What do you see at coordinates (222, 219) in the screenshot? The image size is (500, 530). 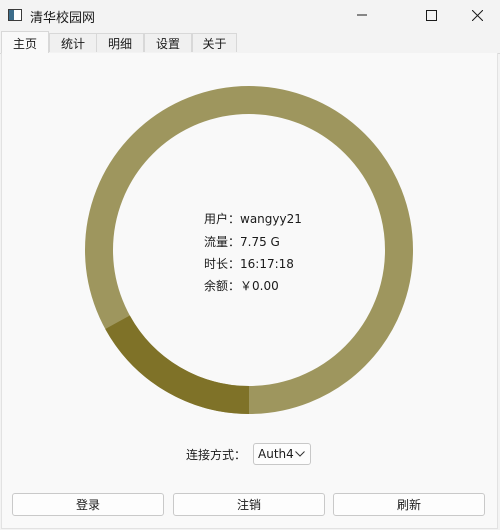 I see `user-label: 用户：` at bounding box center [222, 219].